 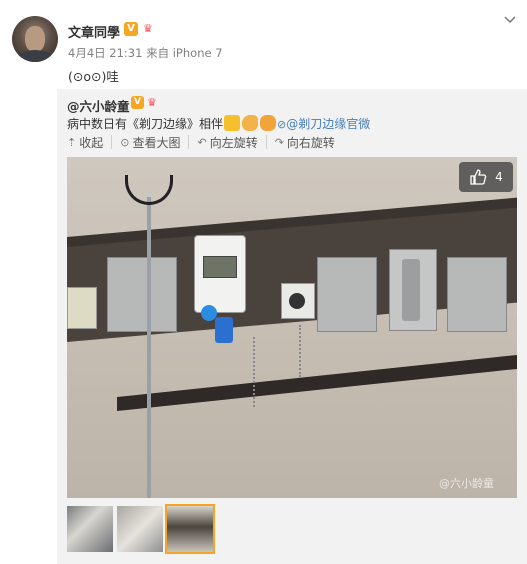 What do you see at coordinates (250, 123) in the screenshot?
I see `thumbs-up-emoji-icon` at bounding box center [250, 123].